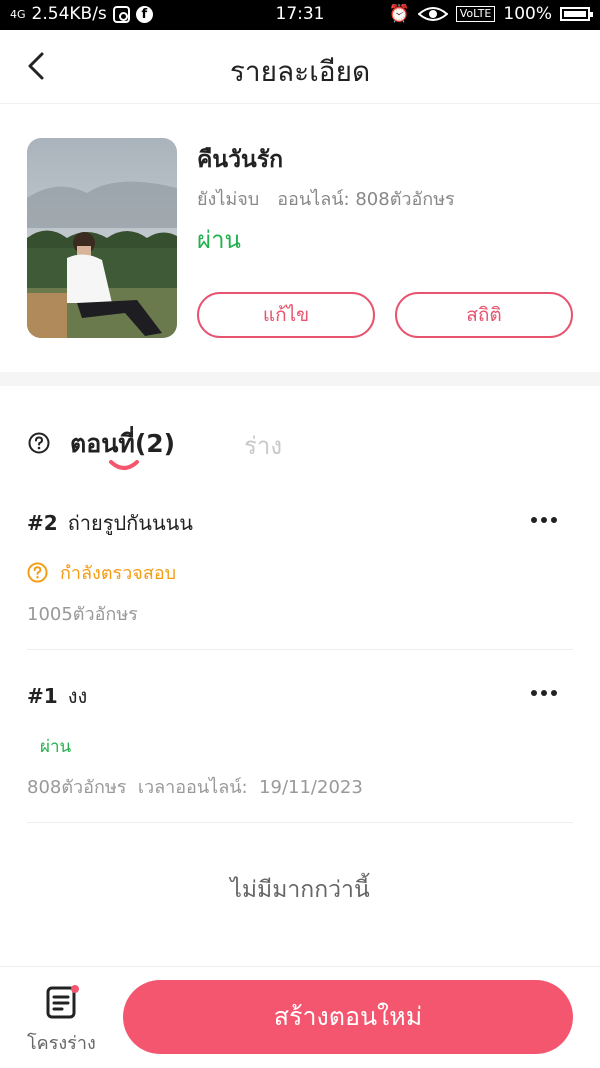 This screenshot has height=1068, width=600. What do you see at coordinates (62, 1002) in the screenshot?
I see `document-icon` at bounding box center [62, 1002].